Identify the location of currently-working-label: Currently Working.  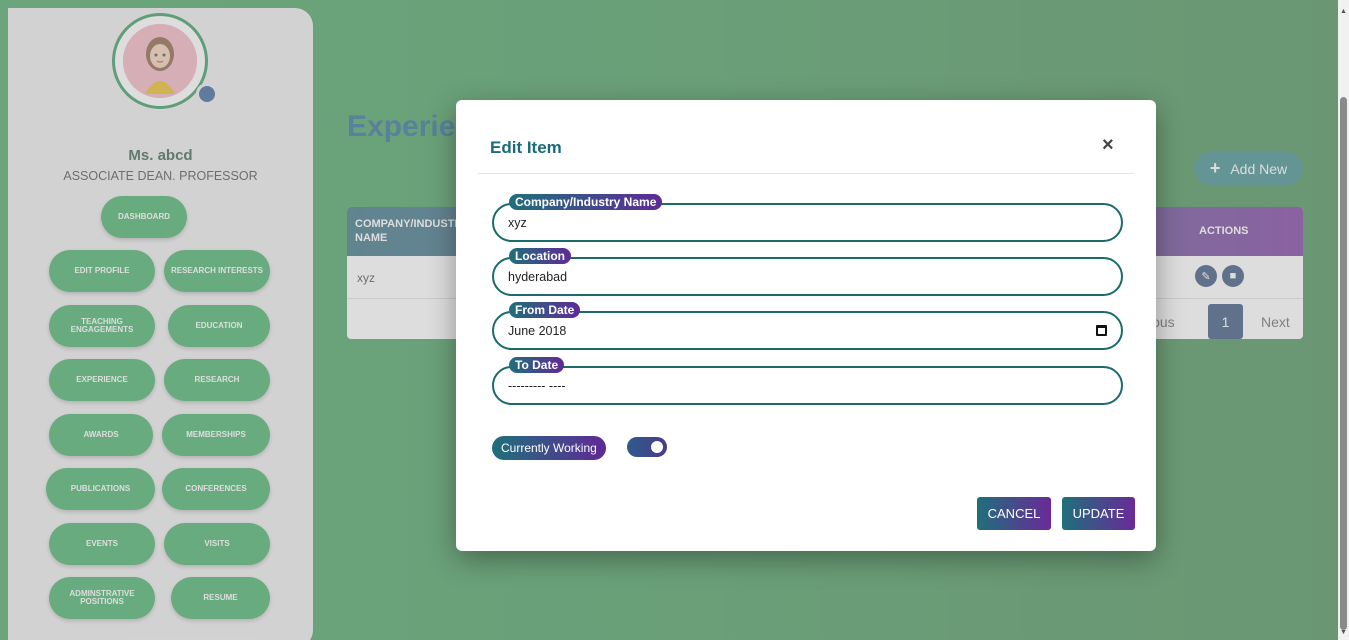
(549, 448).